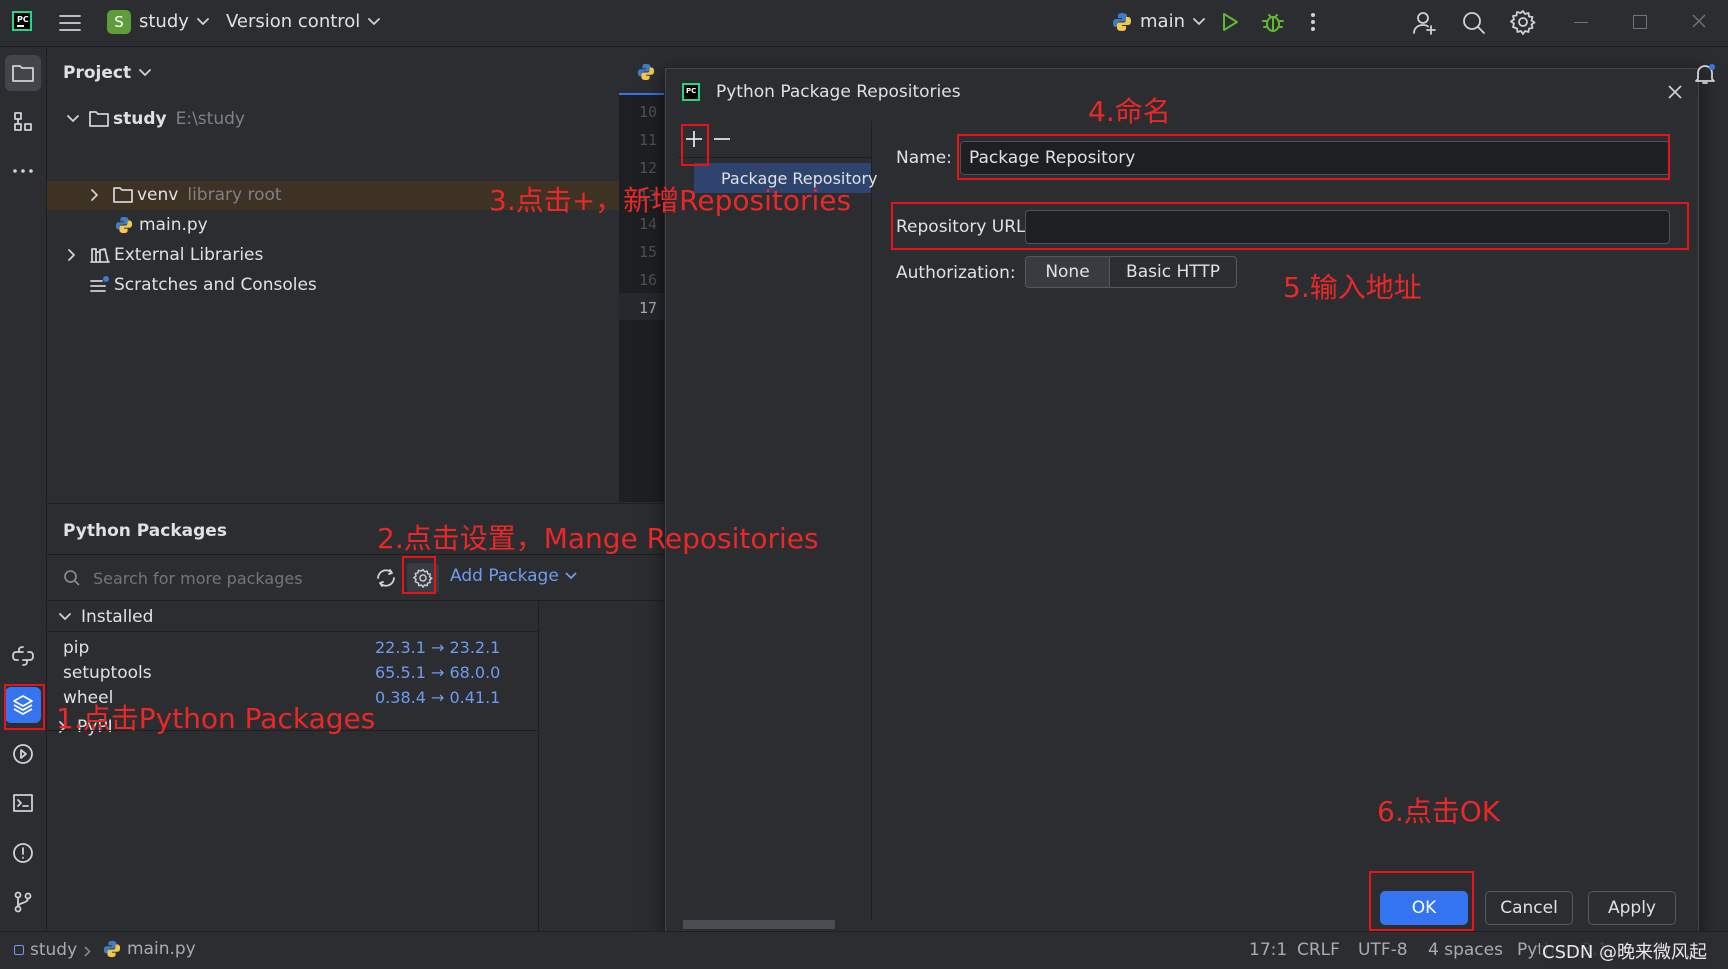 This screenshot has height=969, width=1728. I want to click on package-version-link: 65.5.1 → 68.0.0, so click(437, 675).